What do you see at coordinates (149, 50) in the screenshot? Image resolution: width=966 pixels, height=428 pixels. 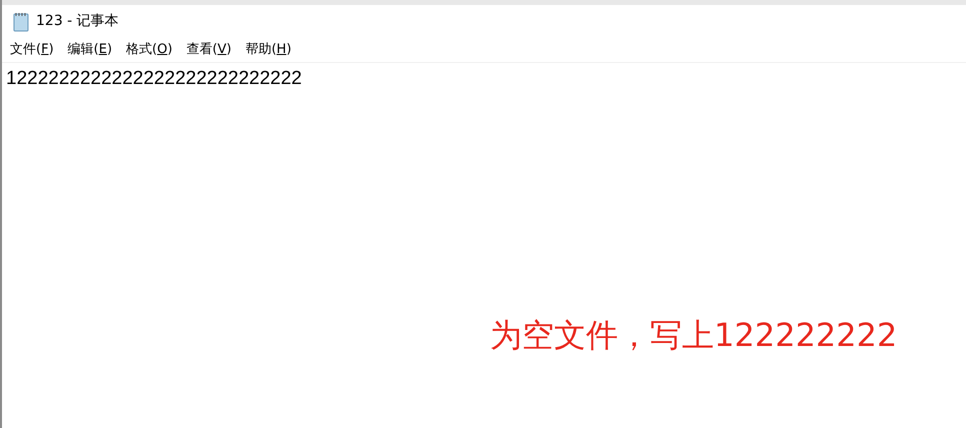 I see `menu-item: 格式(O)` at bounding box center [149, 50].